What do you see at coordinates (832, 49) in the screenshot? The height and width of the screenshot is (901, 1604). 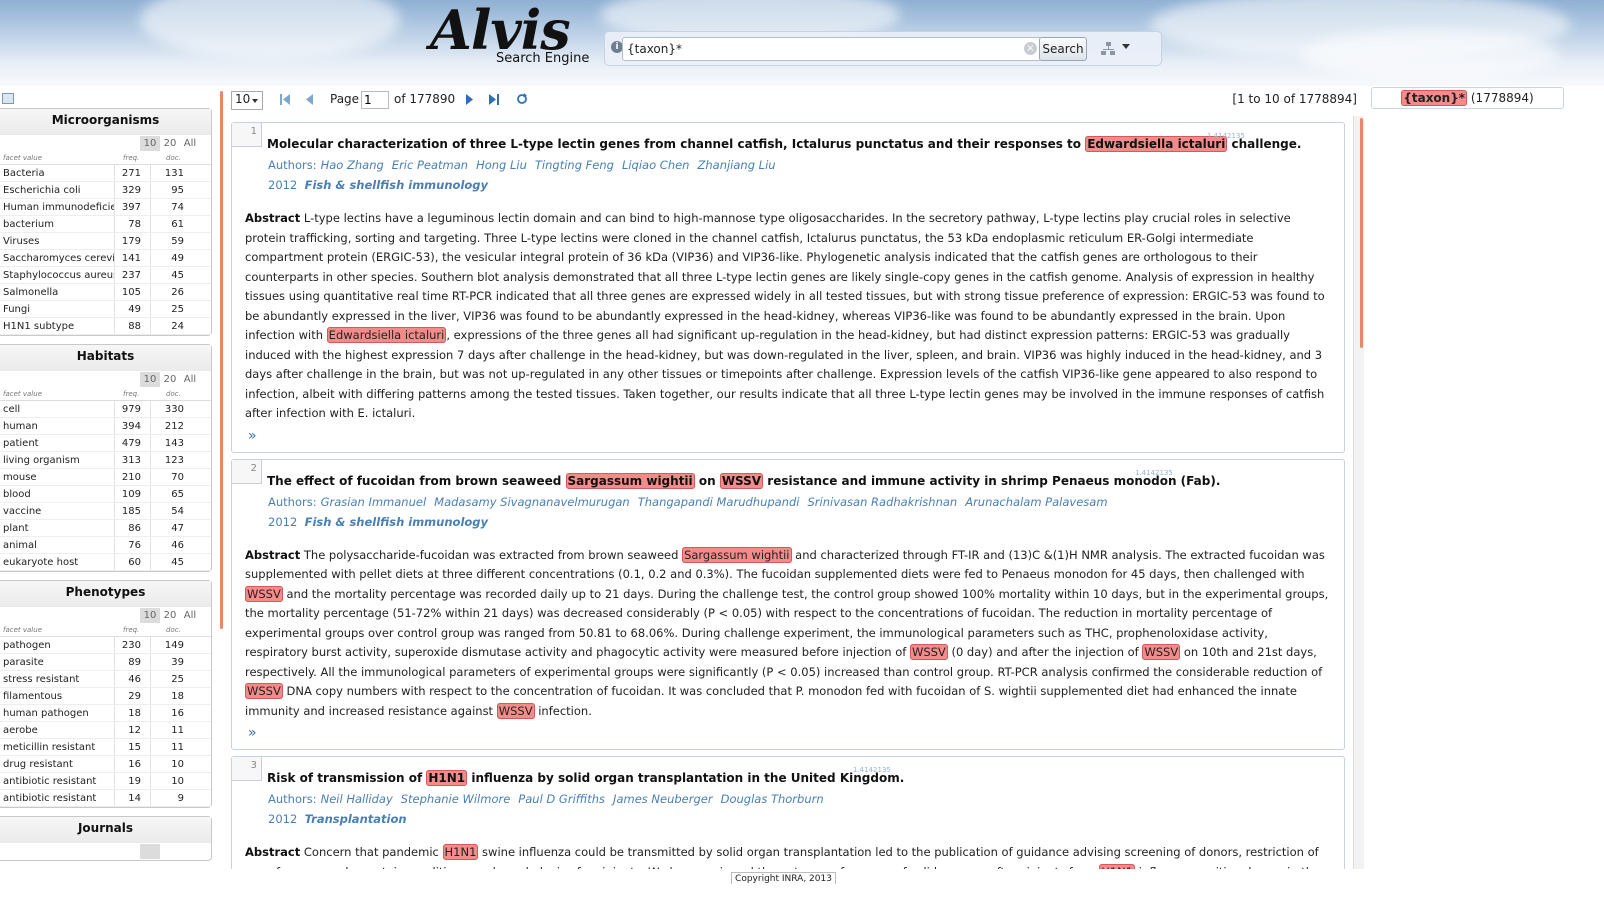 I see `search-input` at bounding box center [832, 49].